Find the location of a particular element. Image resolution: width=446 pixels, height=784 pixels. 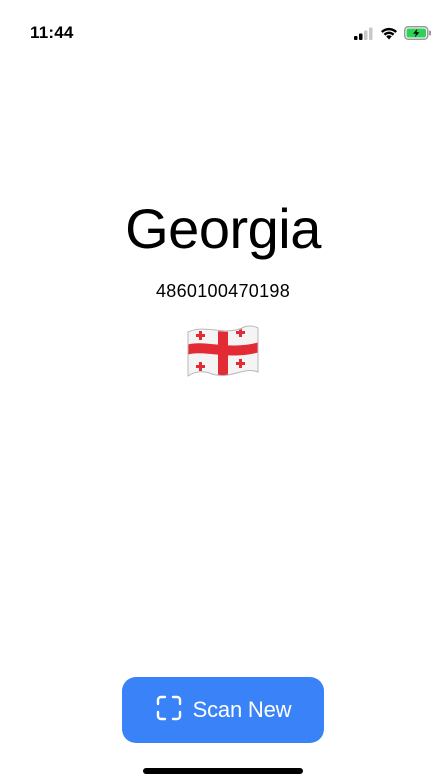

scan-new-button: Scan New is located at coordinates (223, 710).